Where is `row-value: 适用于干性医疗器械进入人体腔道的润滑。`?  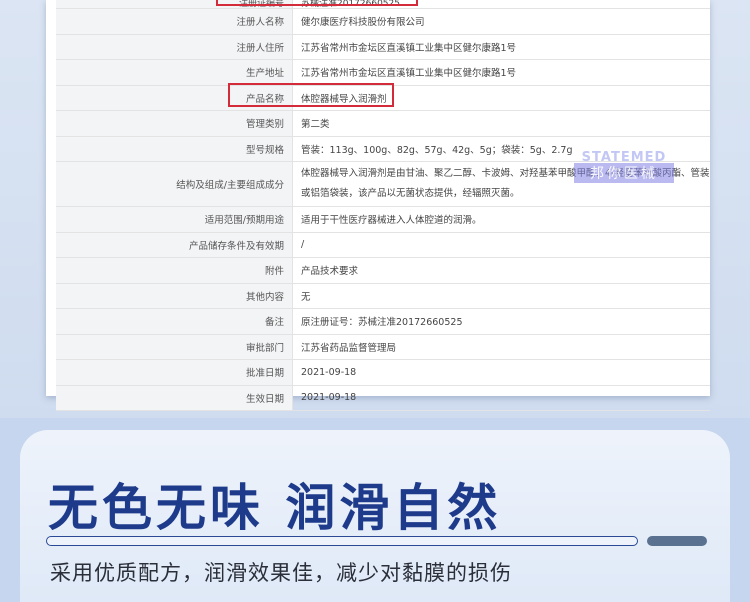 row-value: 适用于干性医疗器械进入人体腔道的润滑。 is located at coordinates (501, 219).